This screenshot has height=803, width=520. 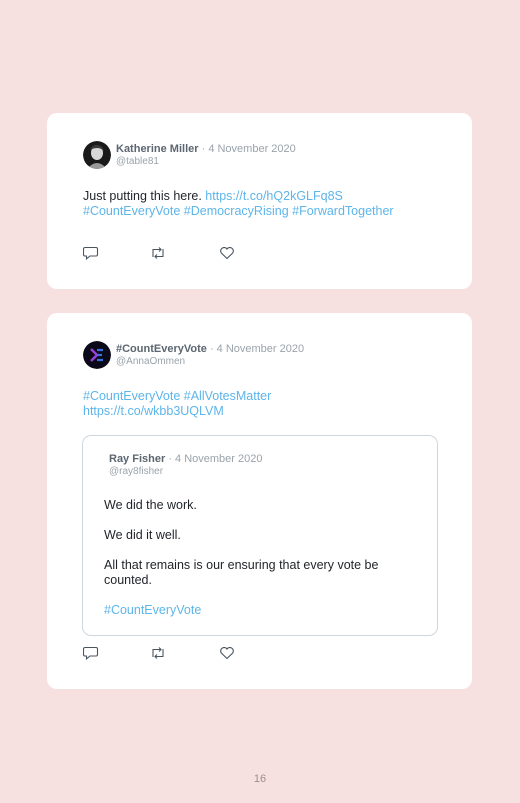 What do you see at coordinates (142, 535) in the screenshot?
I see `quoted-text-line: We did it well.` at bounding box center [142, 535].